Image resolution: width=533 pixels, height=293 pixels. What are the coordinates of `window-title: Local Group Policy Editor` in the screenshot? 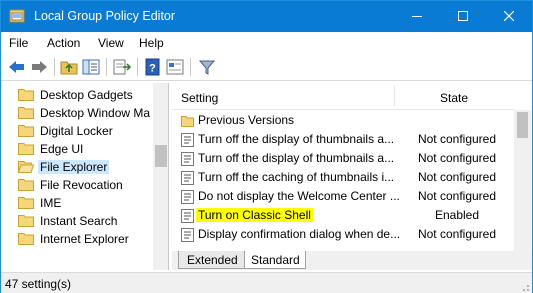 It's located at (105, 16).